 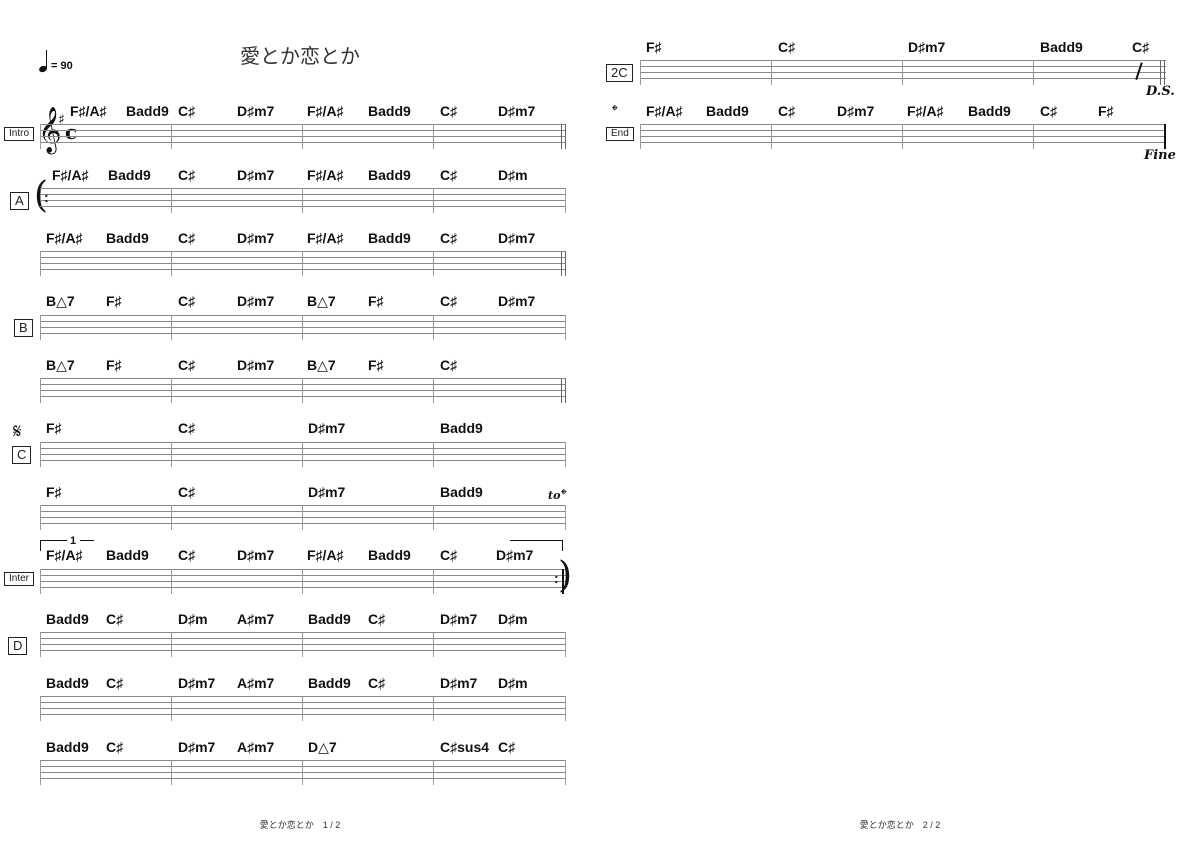 What do you see at coordinates (465, 747) in the screenshot?
I see `chord: C♯sus4` at bounding box center [465, 747].